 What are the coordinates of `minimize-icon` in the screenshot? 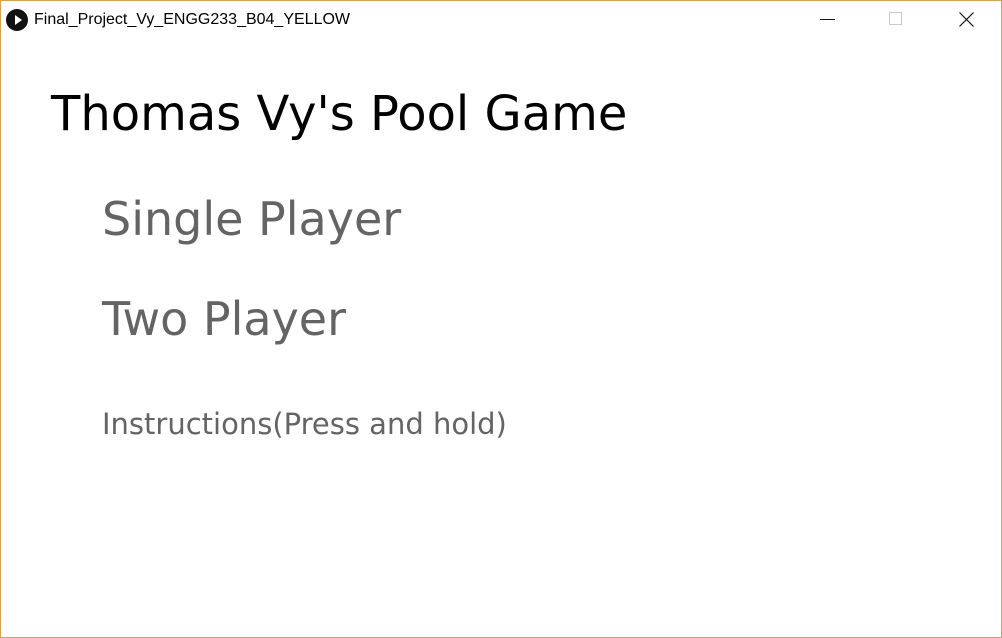 It's located at (827, 19).